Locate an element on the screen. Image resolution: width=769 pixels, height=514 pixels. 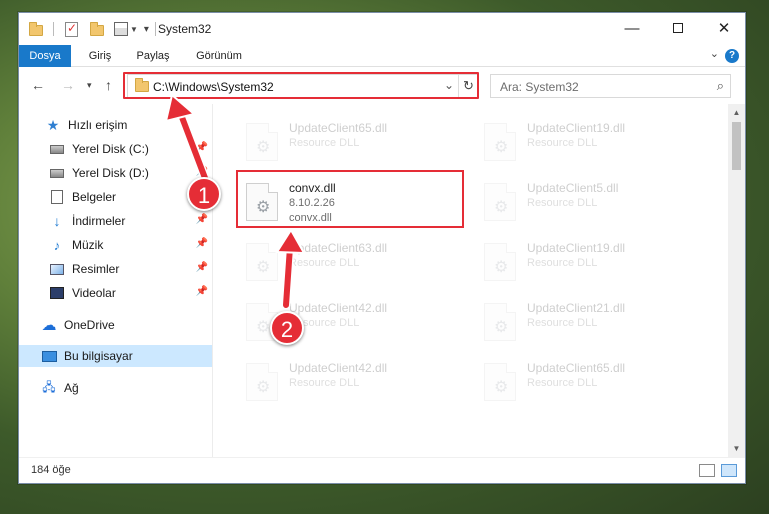
search-icon: ⌕ is located at coordinates (720, 86).